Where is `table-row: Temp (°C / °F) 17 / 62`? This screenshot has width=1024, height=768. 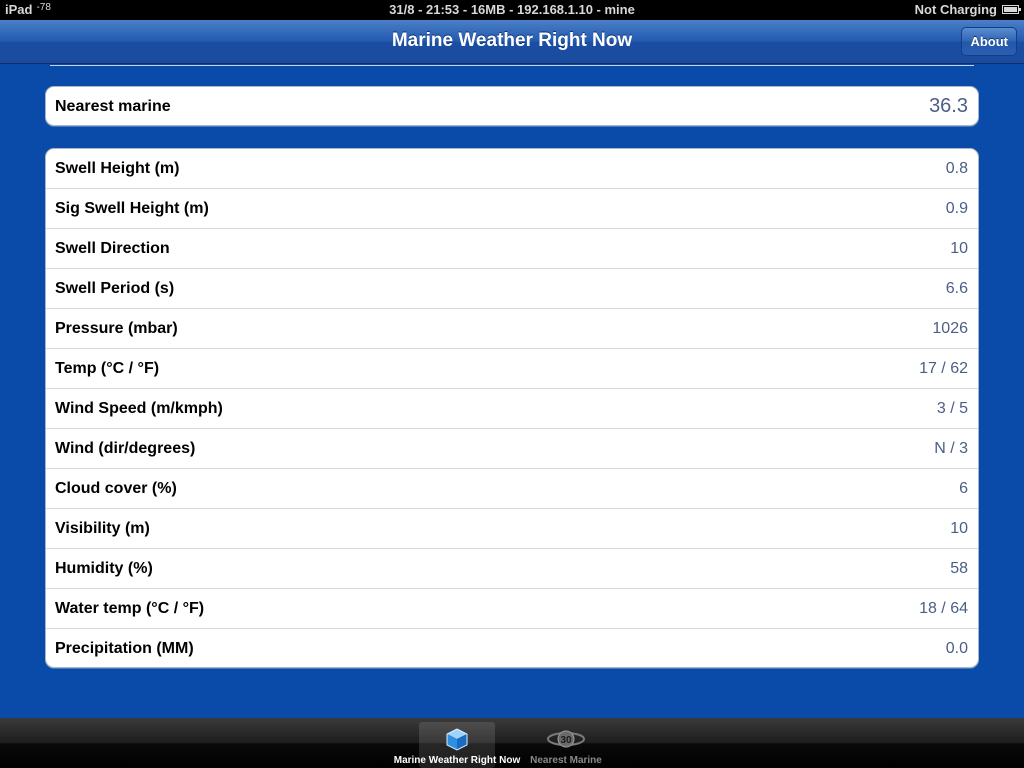 table-row: Temp (°C / °F) 17 / 62 is located at coordinates (512, 369).